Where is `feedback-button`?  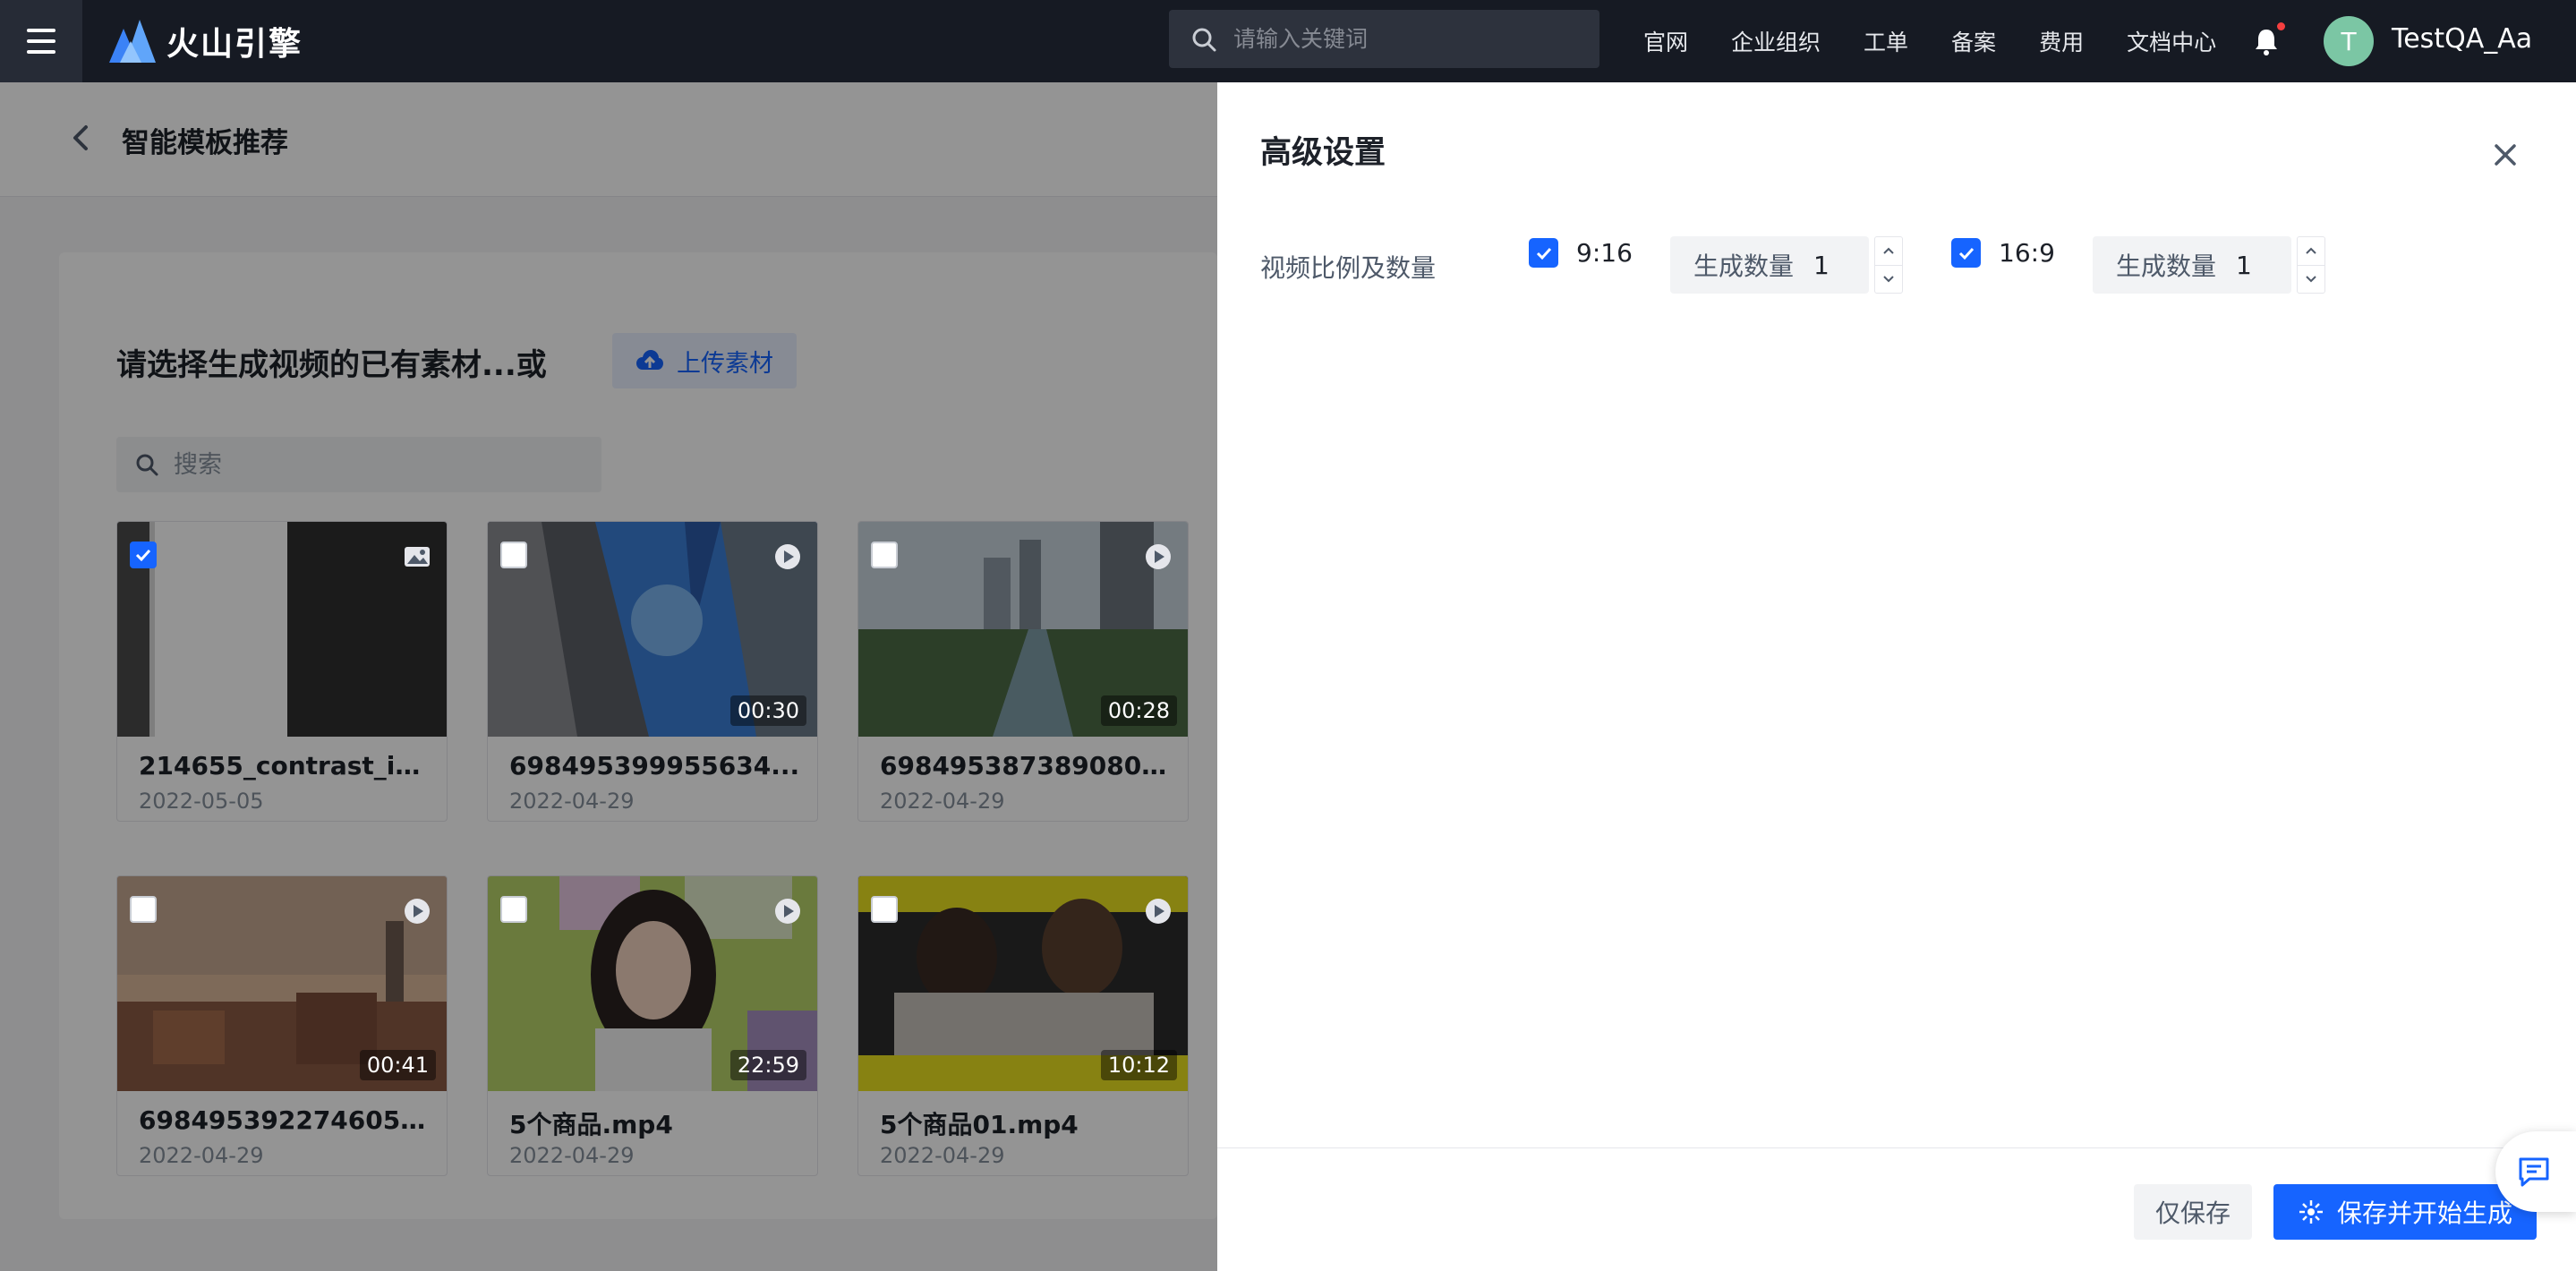
feedback-button is located at coordinates (2535, 1171).